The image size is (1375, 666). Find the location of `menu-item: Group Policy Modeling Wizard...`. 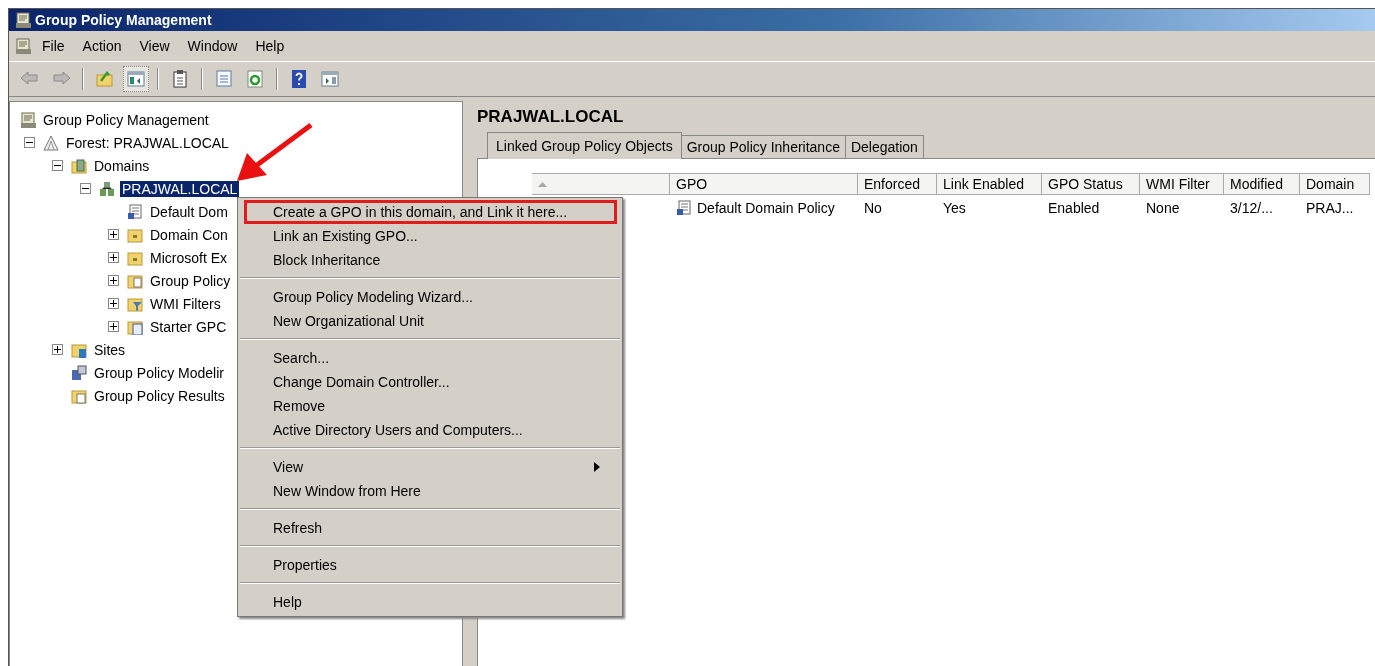

menu-item: Group Policy Modeling Wizard... is located at coordinates (430, 297).